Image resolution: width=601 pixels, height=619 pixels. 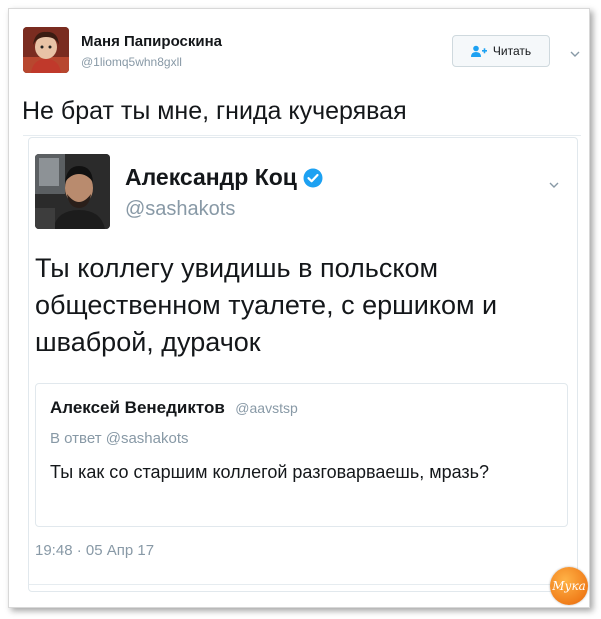 What do you see at coordinates (478, 51) in the screenshot?
I see `follow-user-icon` at bounding box center [478, 51].